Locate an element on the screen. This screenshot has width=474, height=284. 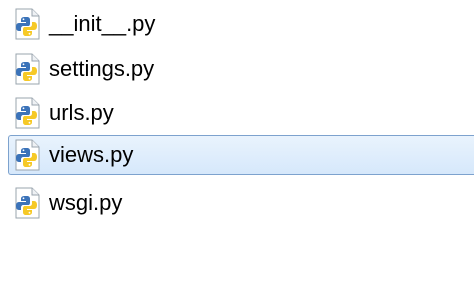
file-name: settings.py is located at coordinates (102, 68).